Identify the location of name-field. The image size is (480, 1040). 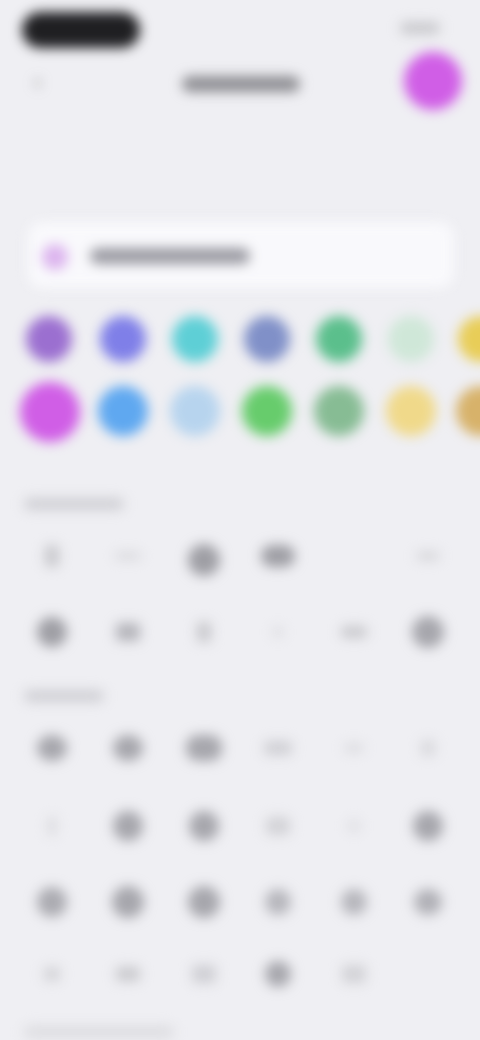
(241, 255).